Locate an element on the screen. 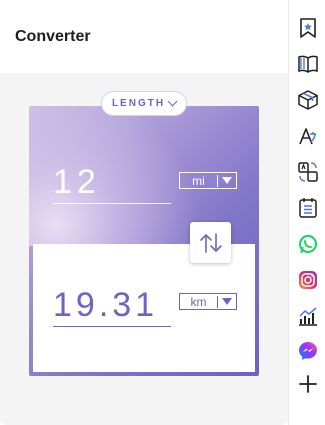 The height and width of the screenshot is (425, 325). category-label: LENGTH is located at coordinates (138, 103).